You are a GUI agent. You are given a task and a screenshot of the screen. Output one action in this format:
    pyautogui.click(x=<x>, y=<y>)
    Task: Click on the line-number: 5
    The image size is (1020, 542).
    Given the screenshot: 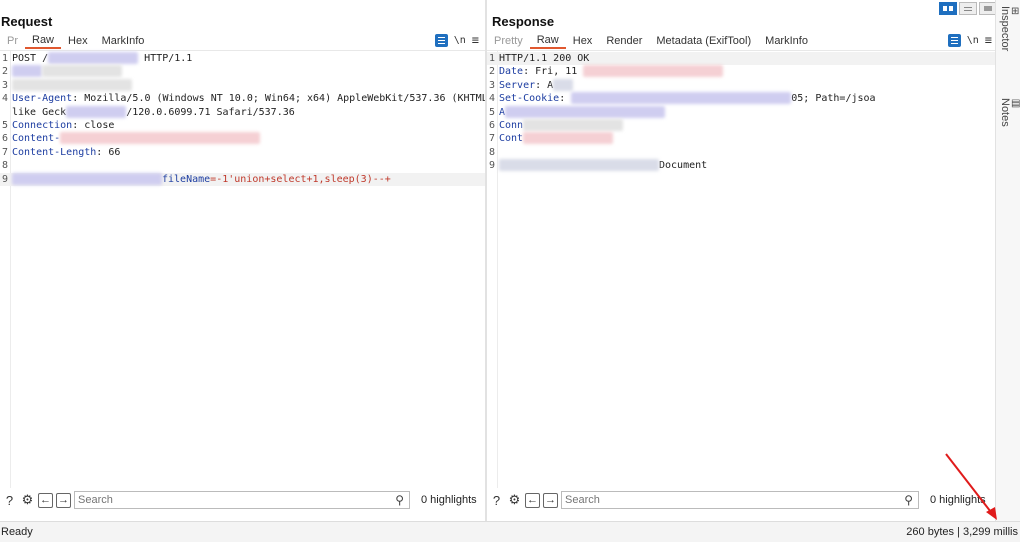 What is the action you would take?
    pyautogui.click(x=492, y=112)
    